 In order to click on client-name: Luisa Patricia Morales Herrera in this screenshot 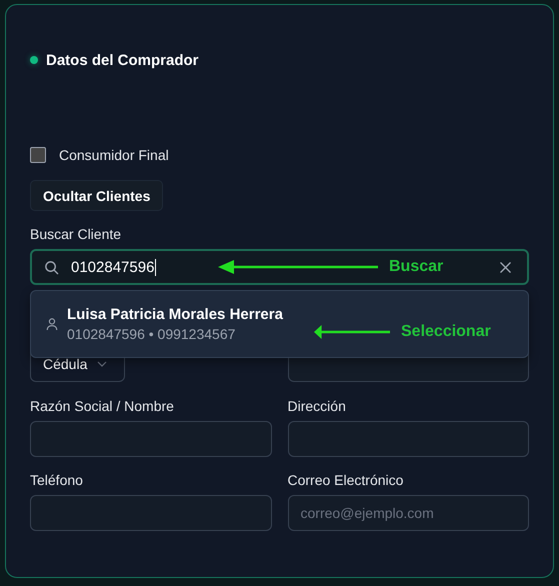, I will do `click(175, 314)`.